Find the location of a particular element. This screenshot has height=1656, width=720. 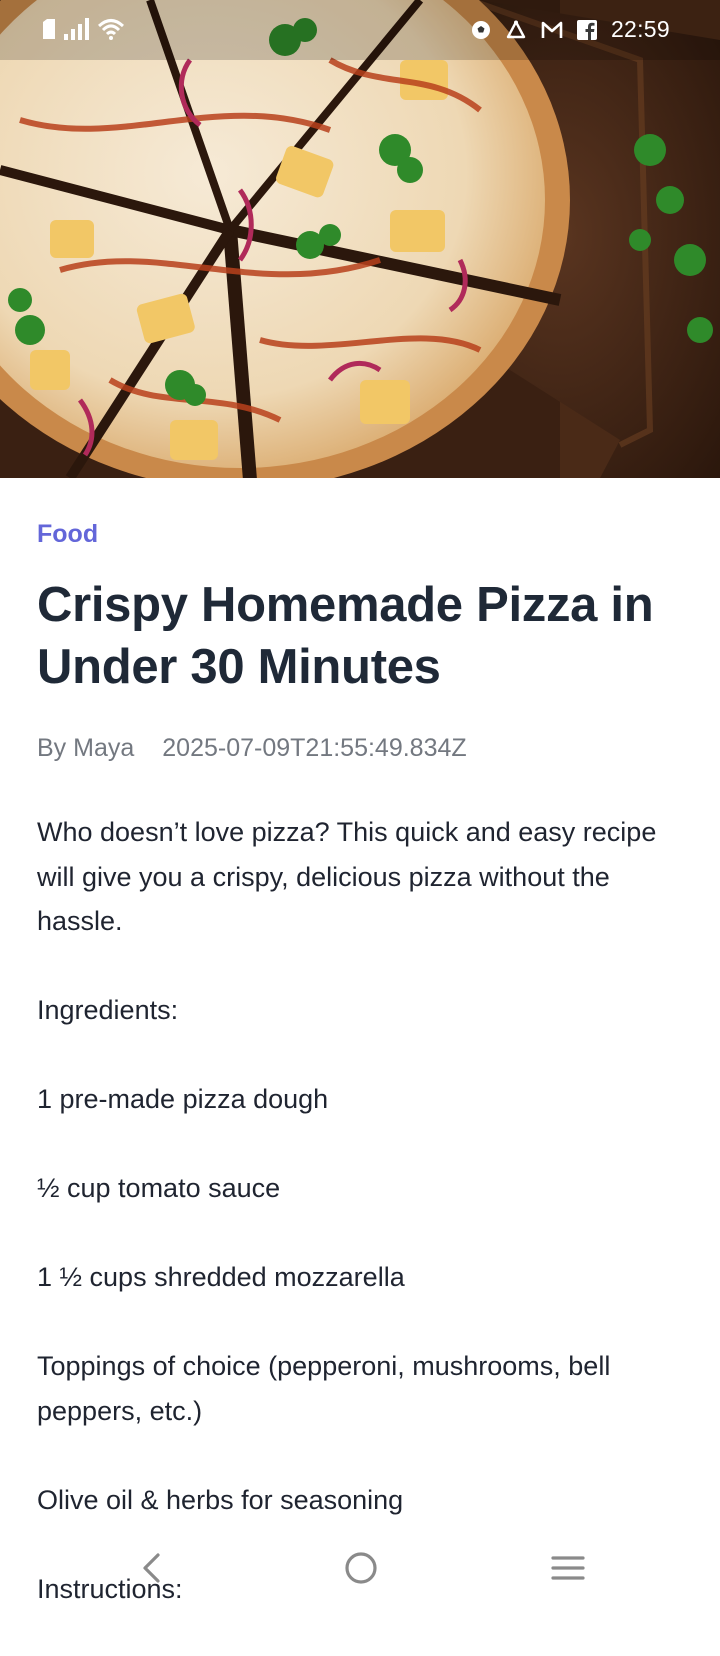

recents-button is located at coordinates (568, 1570).